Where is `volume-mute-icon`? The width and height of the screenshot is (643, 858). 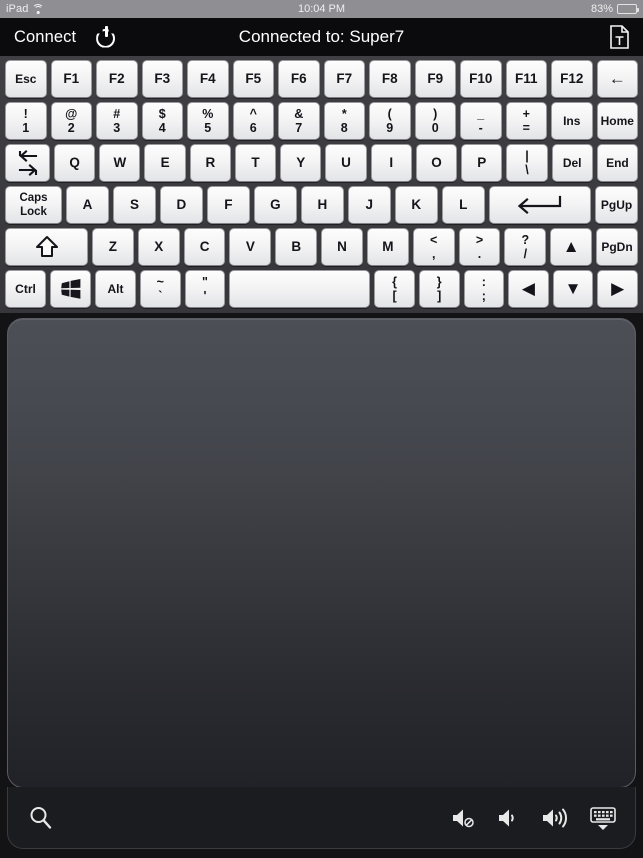 volume-mute-icon is located at coordinates (464, 818).